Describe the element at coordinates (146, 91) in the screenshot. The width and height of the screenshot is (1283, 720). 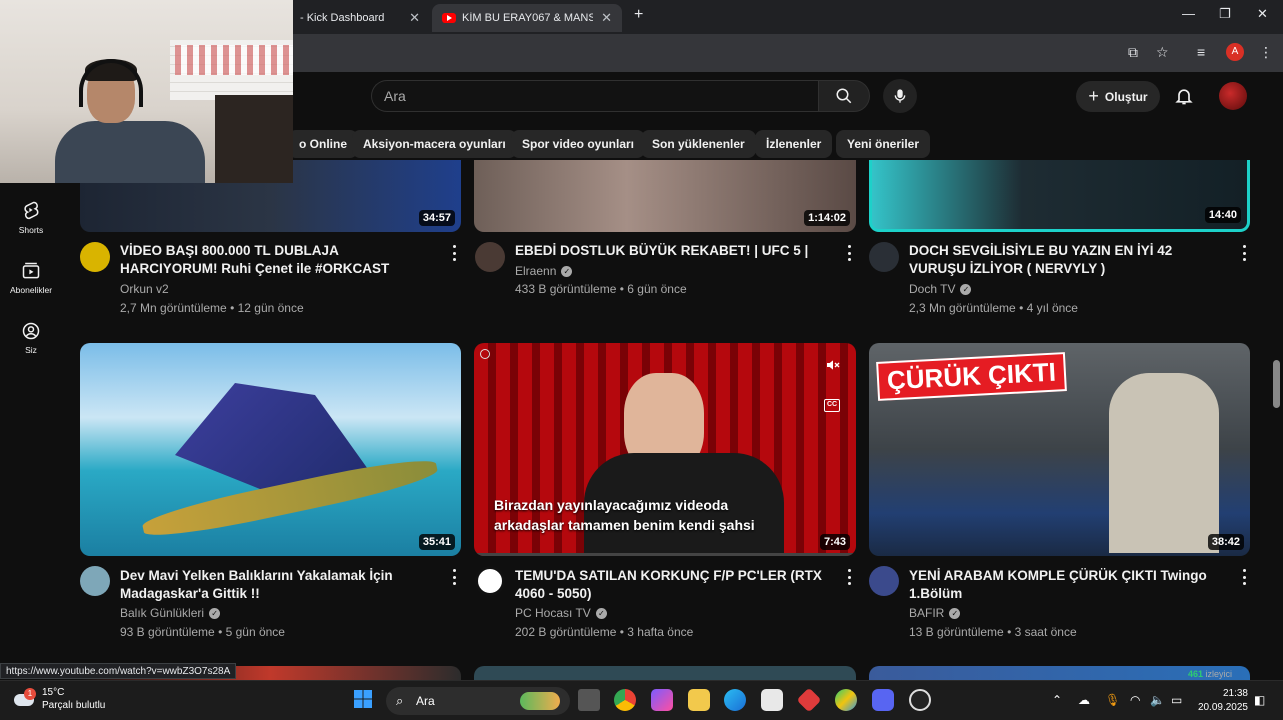
I see `webcam-overlay` at that location.